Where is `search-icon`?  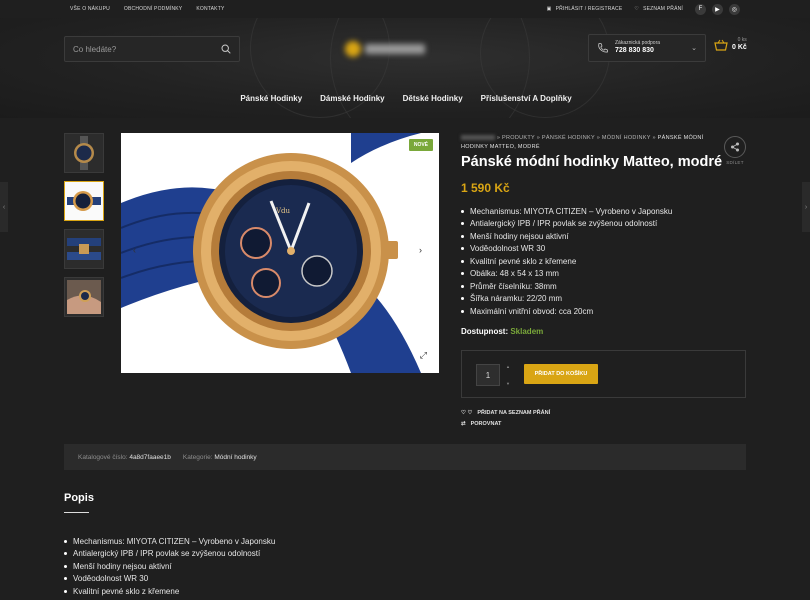 search-icon is located at coordinates (226, 49).